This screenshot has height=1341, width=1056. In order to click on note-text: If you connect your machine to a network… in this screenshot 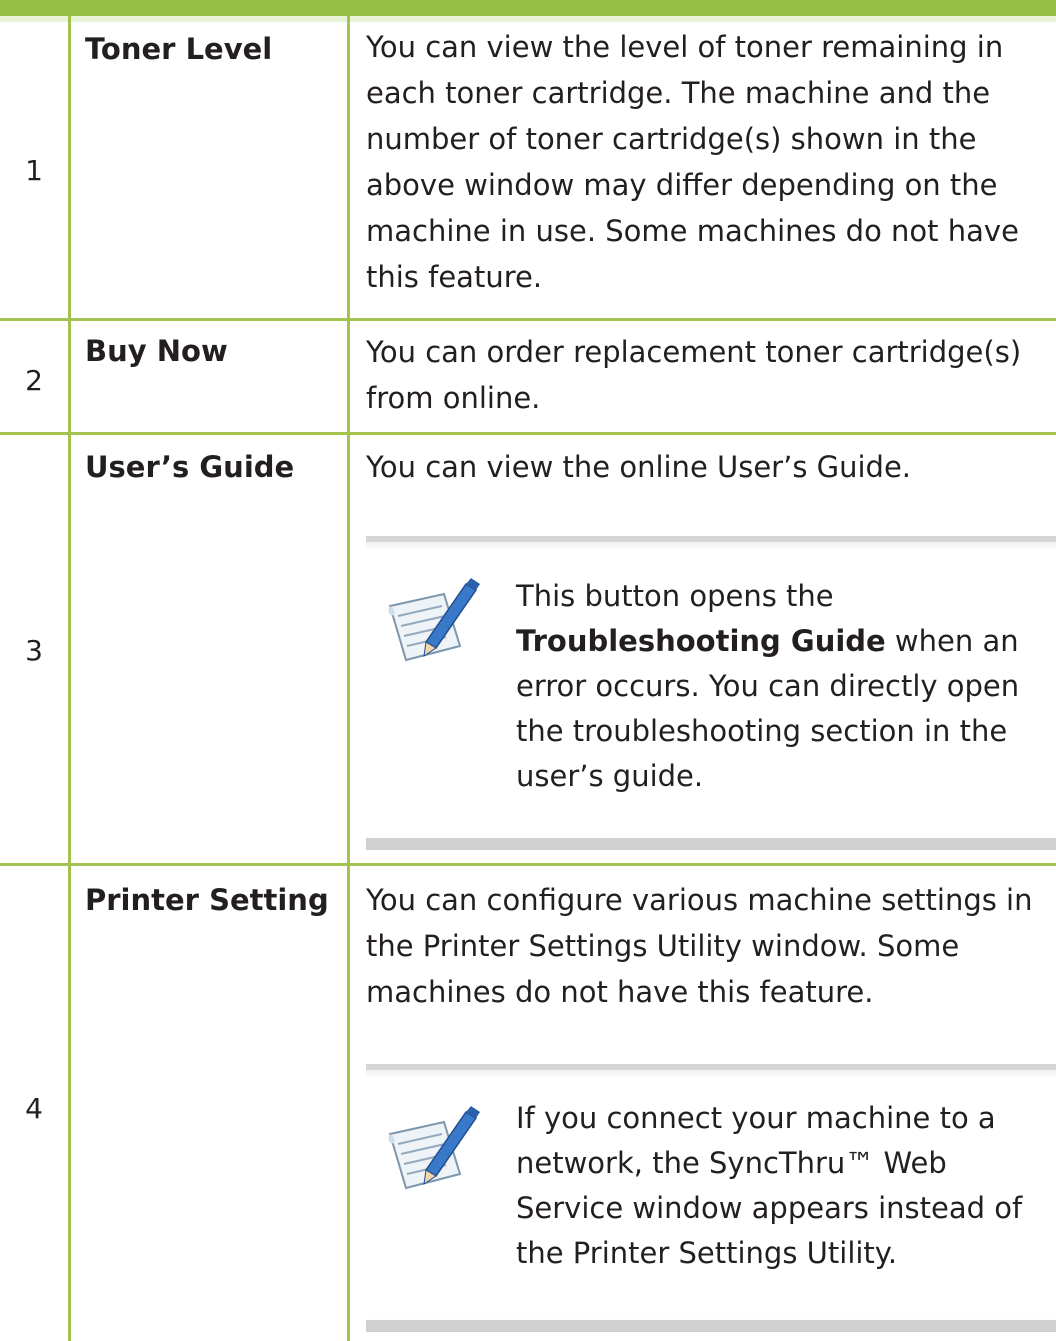, I will do `click(769, 1185)`.